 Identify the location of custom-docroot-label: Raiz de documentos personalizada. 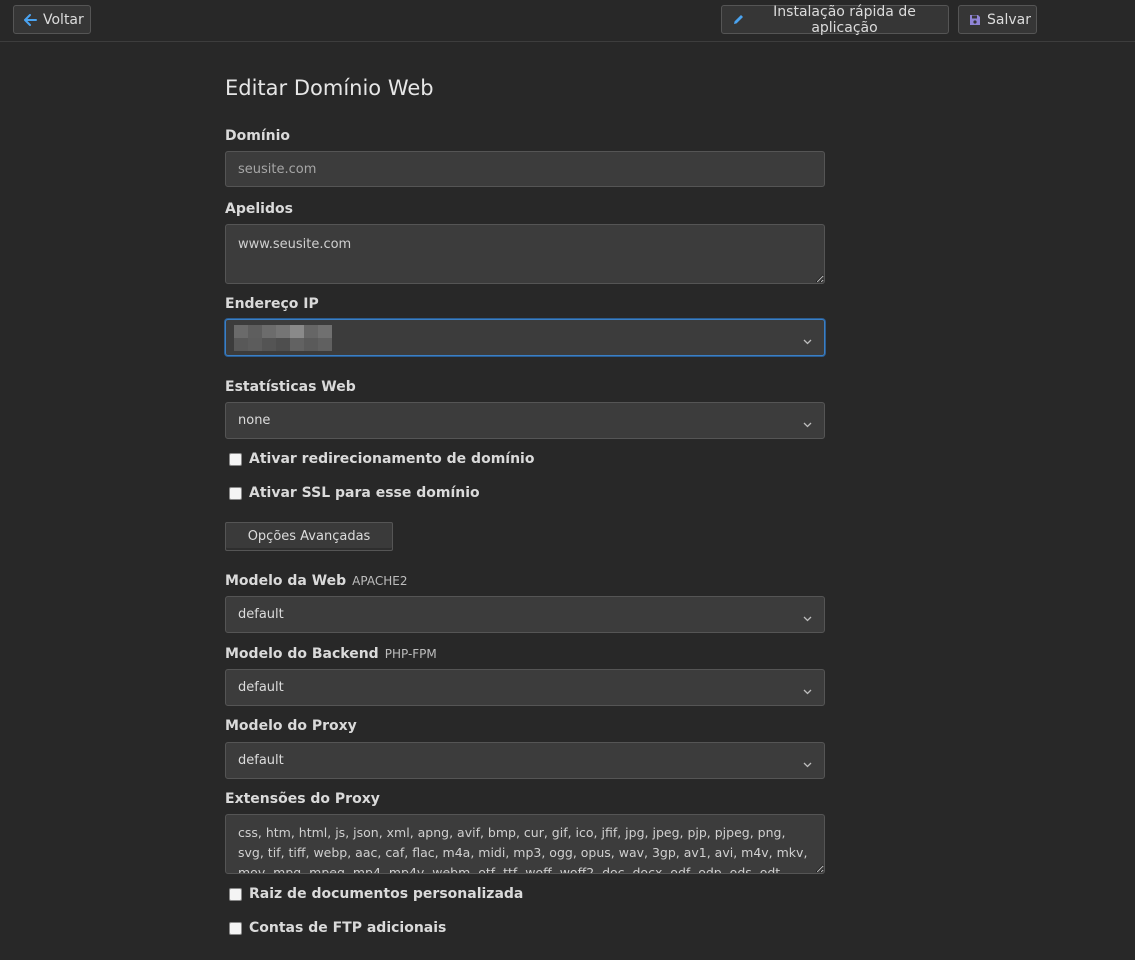
(386, 894).